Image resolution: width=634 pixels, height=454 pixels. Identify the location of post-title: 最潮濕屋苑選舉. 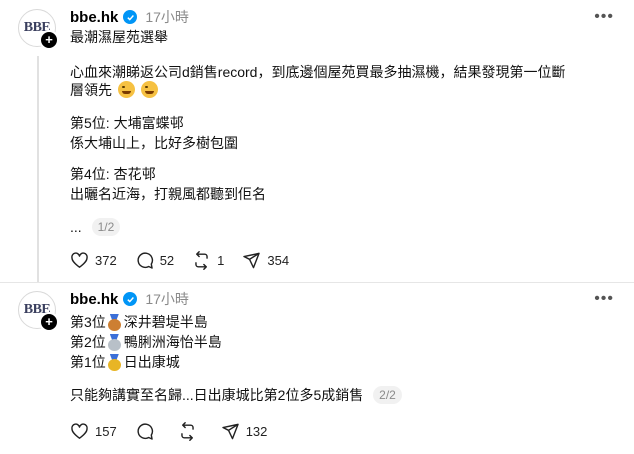
(119, 37).